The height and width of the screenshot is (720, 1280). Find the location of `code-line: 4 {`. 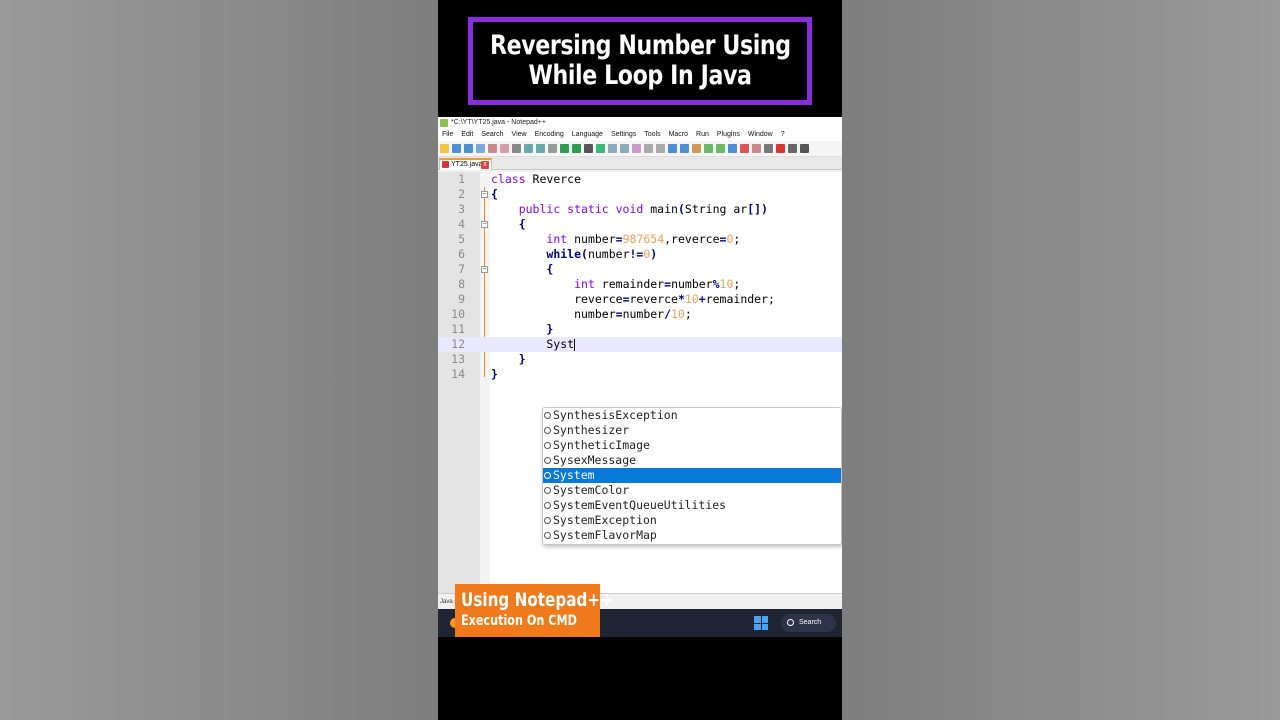

code-line: 4 { is located at coordinates (640, 224).